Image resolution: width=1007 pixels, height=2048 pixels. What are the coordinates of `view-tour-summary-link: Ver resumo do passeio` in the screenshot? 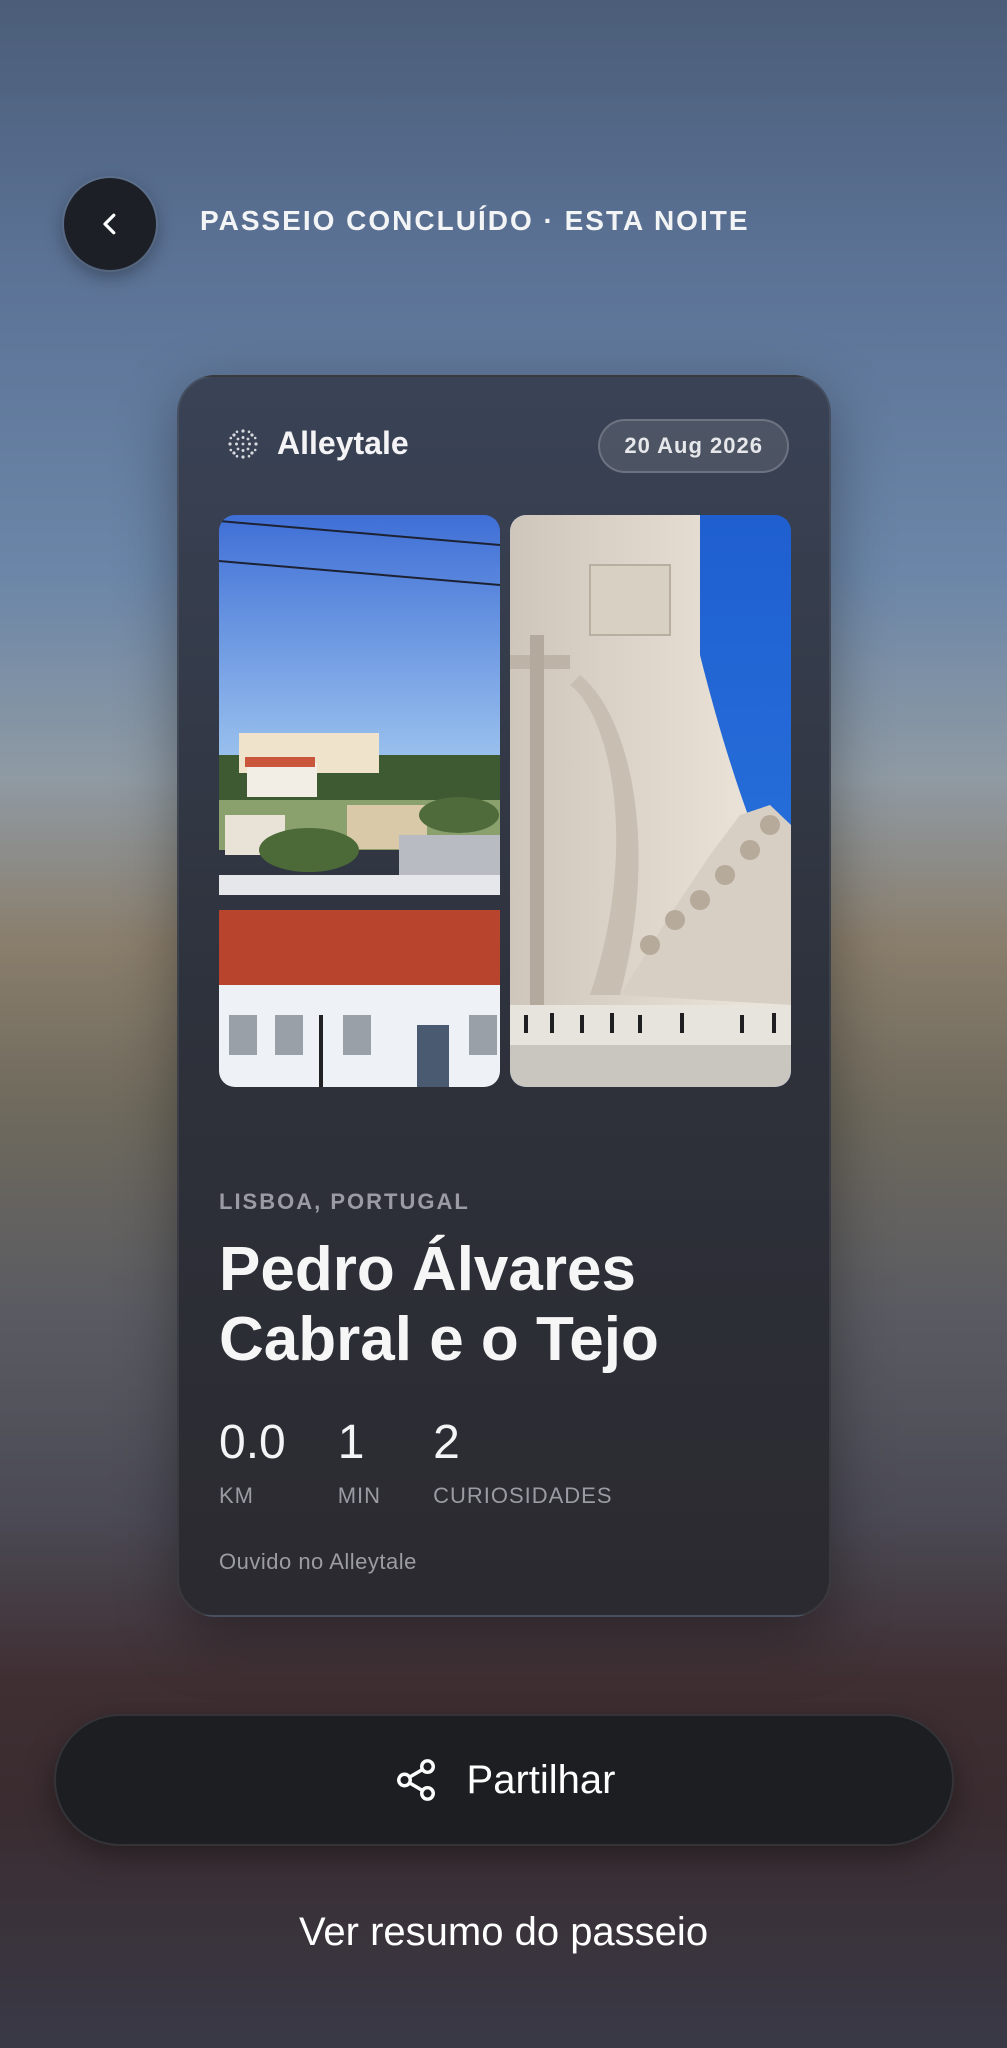 It's located at (503, 1932).